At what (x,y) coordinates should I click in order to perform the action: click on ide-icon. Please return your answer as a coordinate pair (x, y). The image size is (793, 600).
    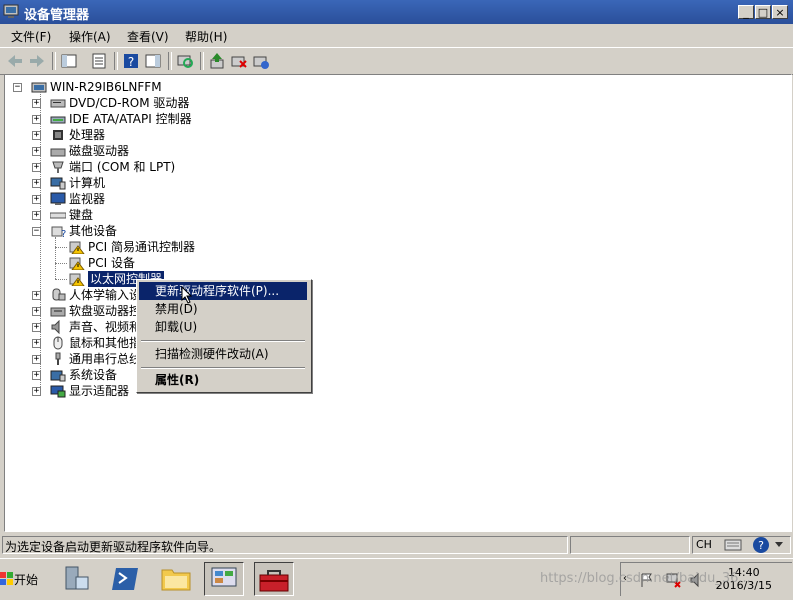
    Looking at the image, I should click on (58, 120).